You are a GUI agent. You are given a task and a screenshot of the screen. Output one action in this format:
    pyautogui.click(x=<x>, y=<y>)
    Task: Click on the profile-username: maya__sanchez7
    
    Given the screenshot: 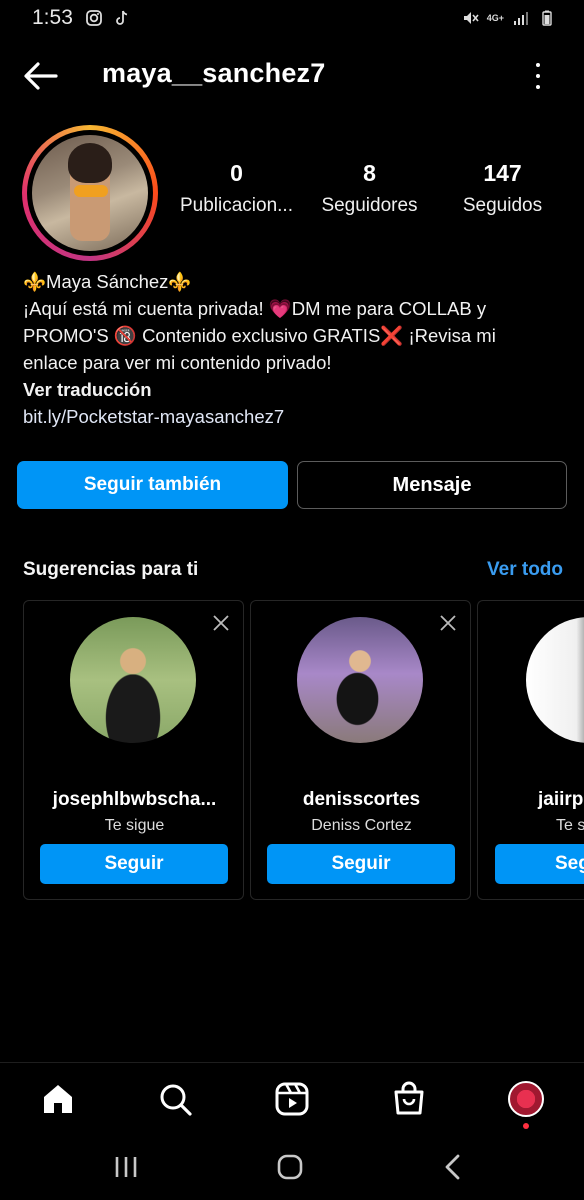 What is the action you would take?
    pyautogui.click(x=214, y=73)
    